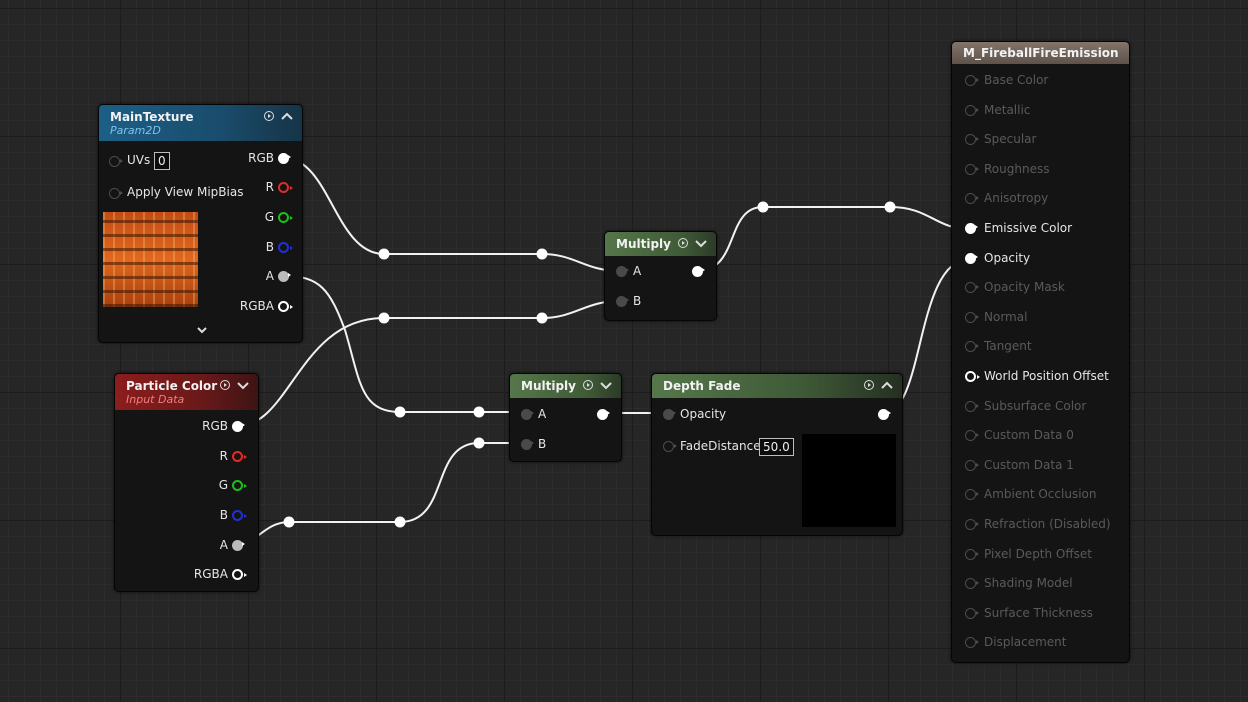  Describe the element at coordinates (637, 271) in the screenshot. I see `input-a-label: A` at that location.